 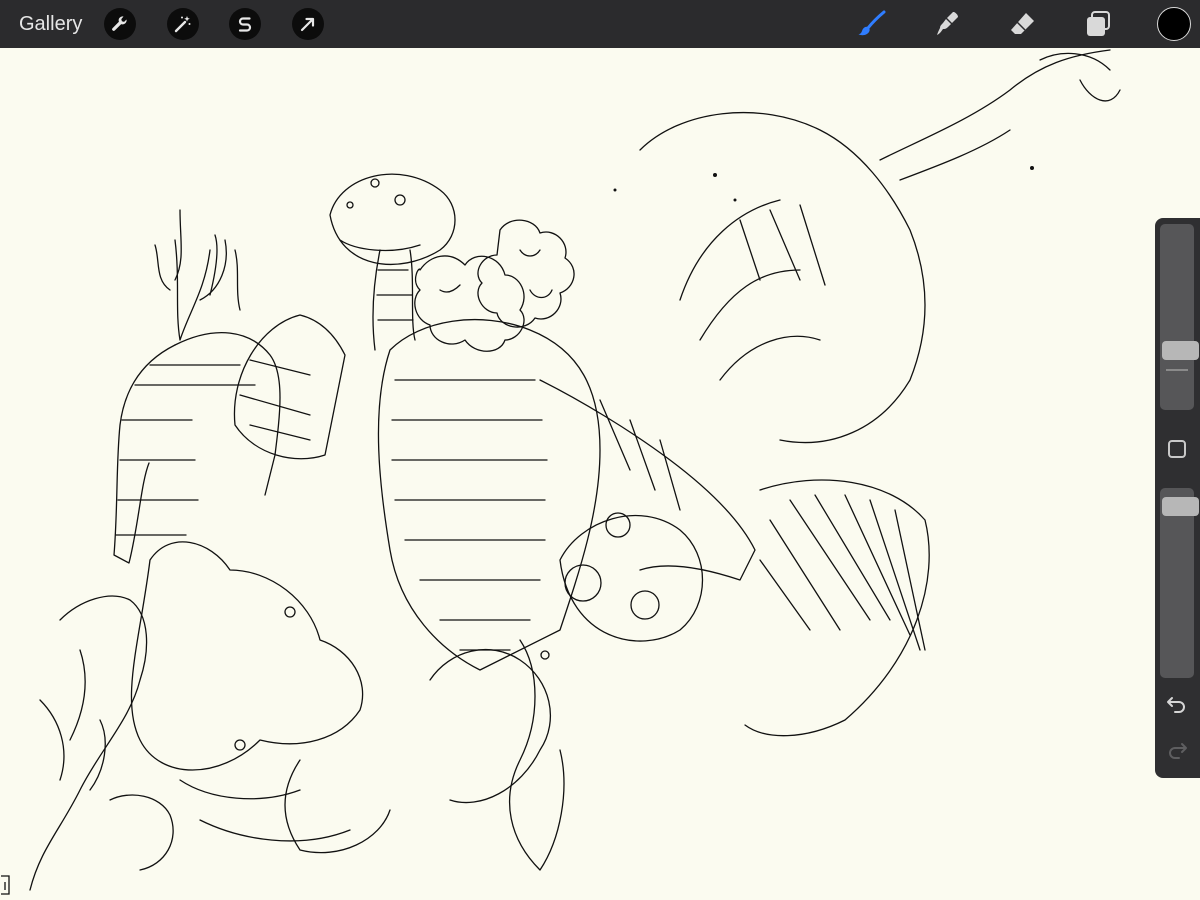 What do you see at coordinates (1180, 506) in the screenshot?
I see `brush-opacity-thumb` at bounding box center [1180, 506].